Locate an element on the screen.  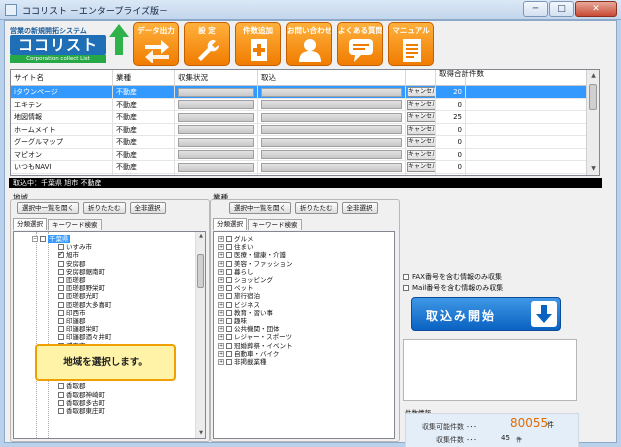
region-tree-item: 香取郡神崎町 is located at coordinates (109, 395).